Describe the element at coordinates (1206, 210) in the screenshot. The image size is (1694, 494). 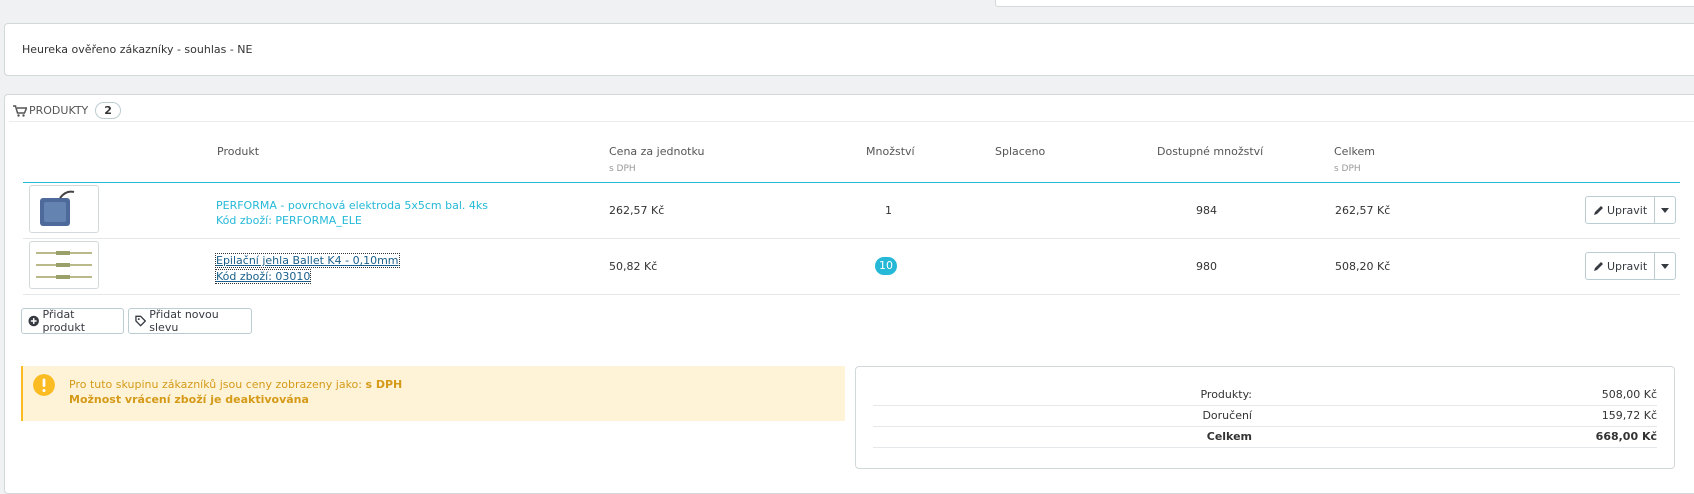
I see `available-cell: 984` at that location.